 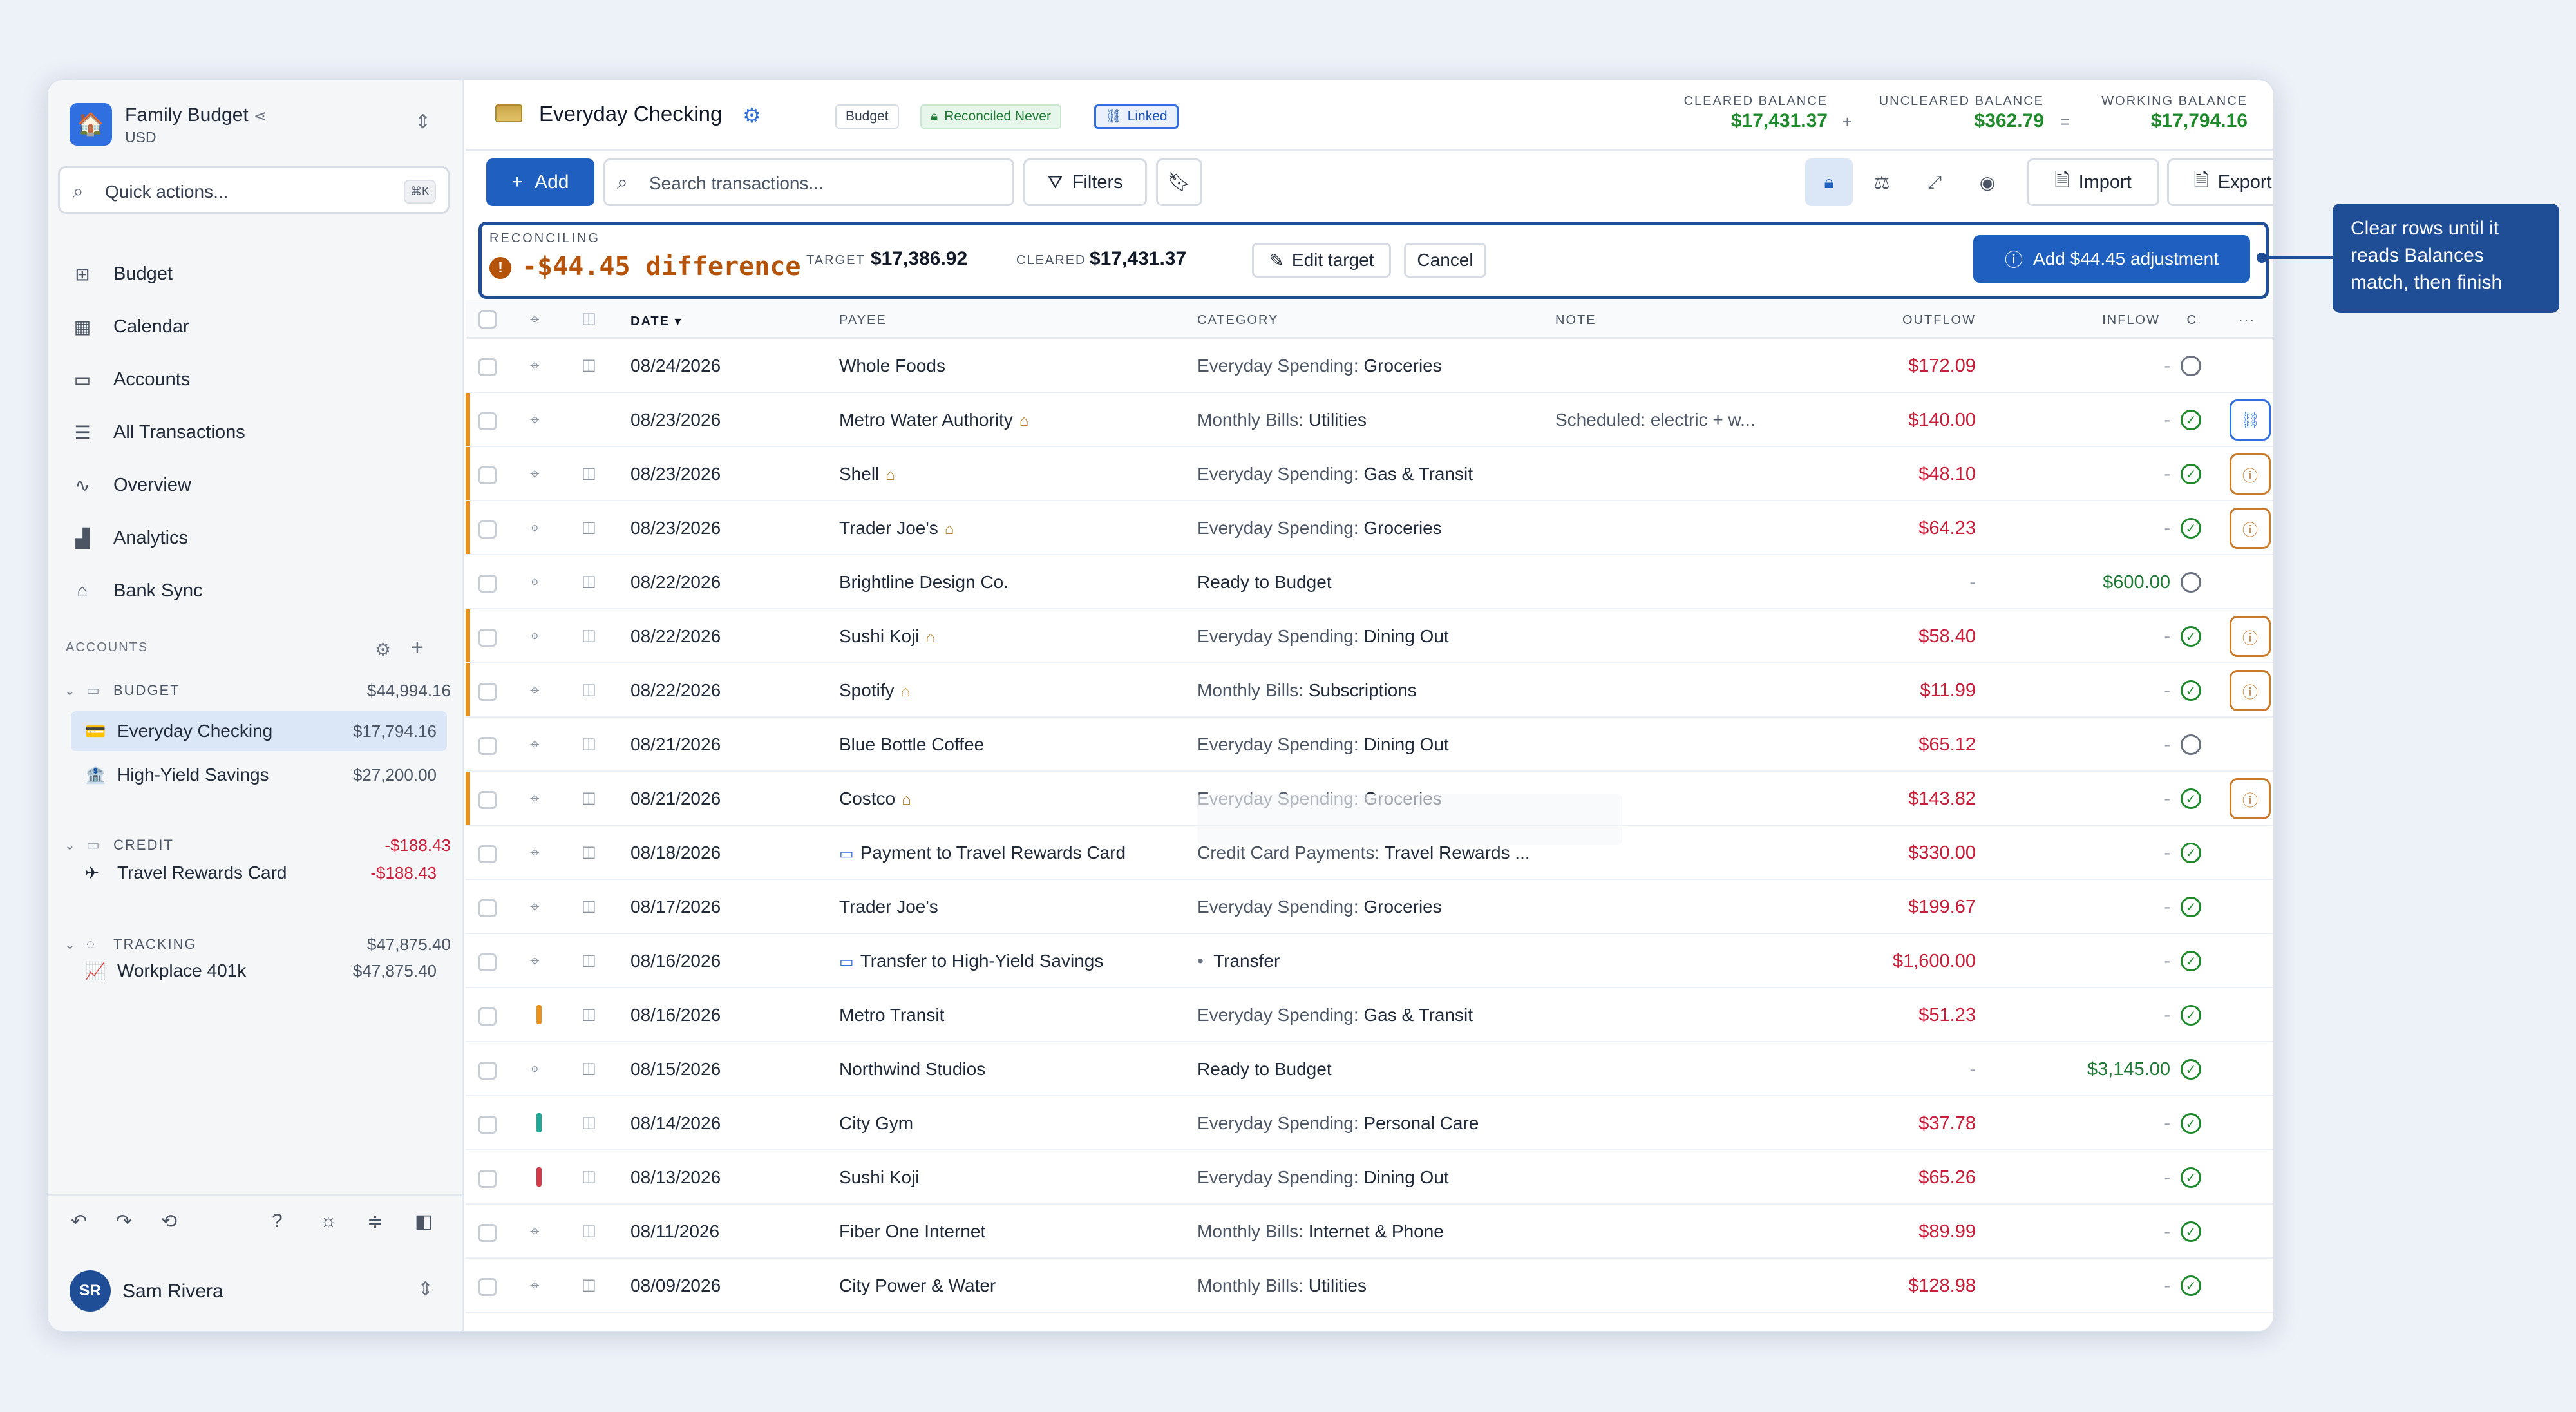 I want to click on row-outflow: $48.10, so click(x=1947, y=474).